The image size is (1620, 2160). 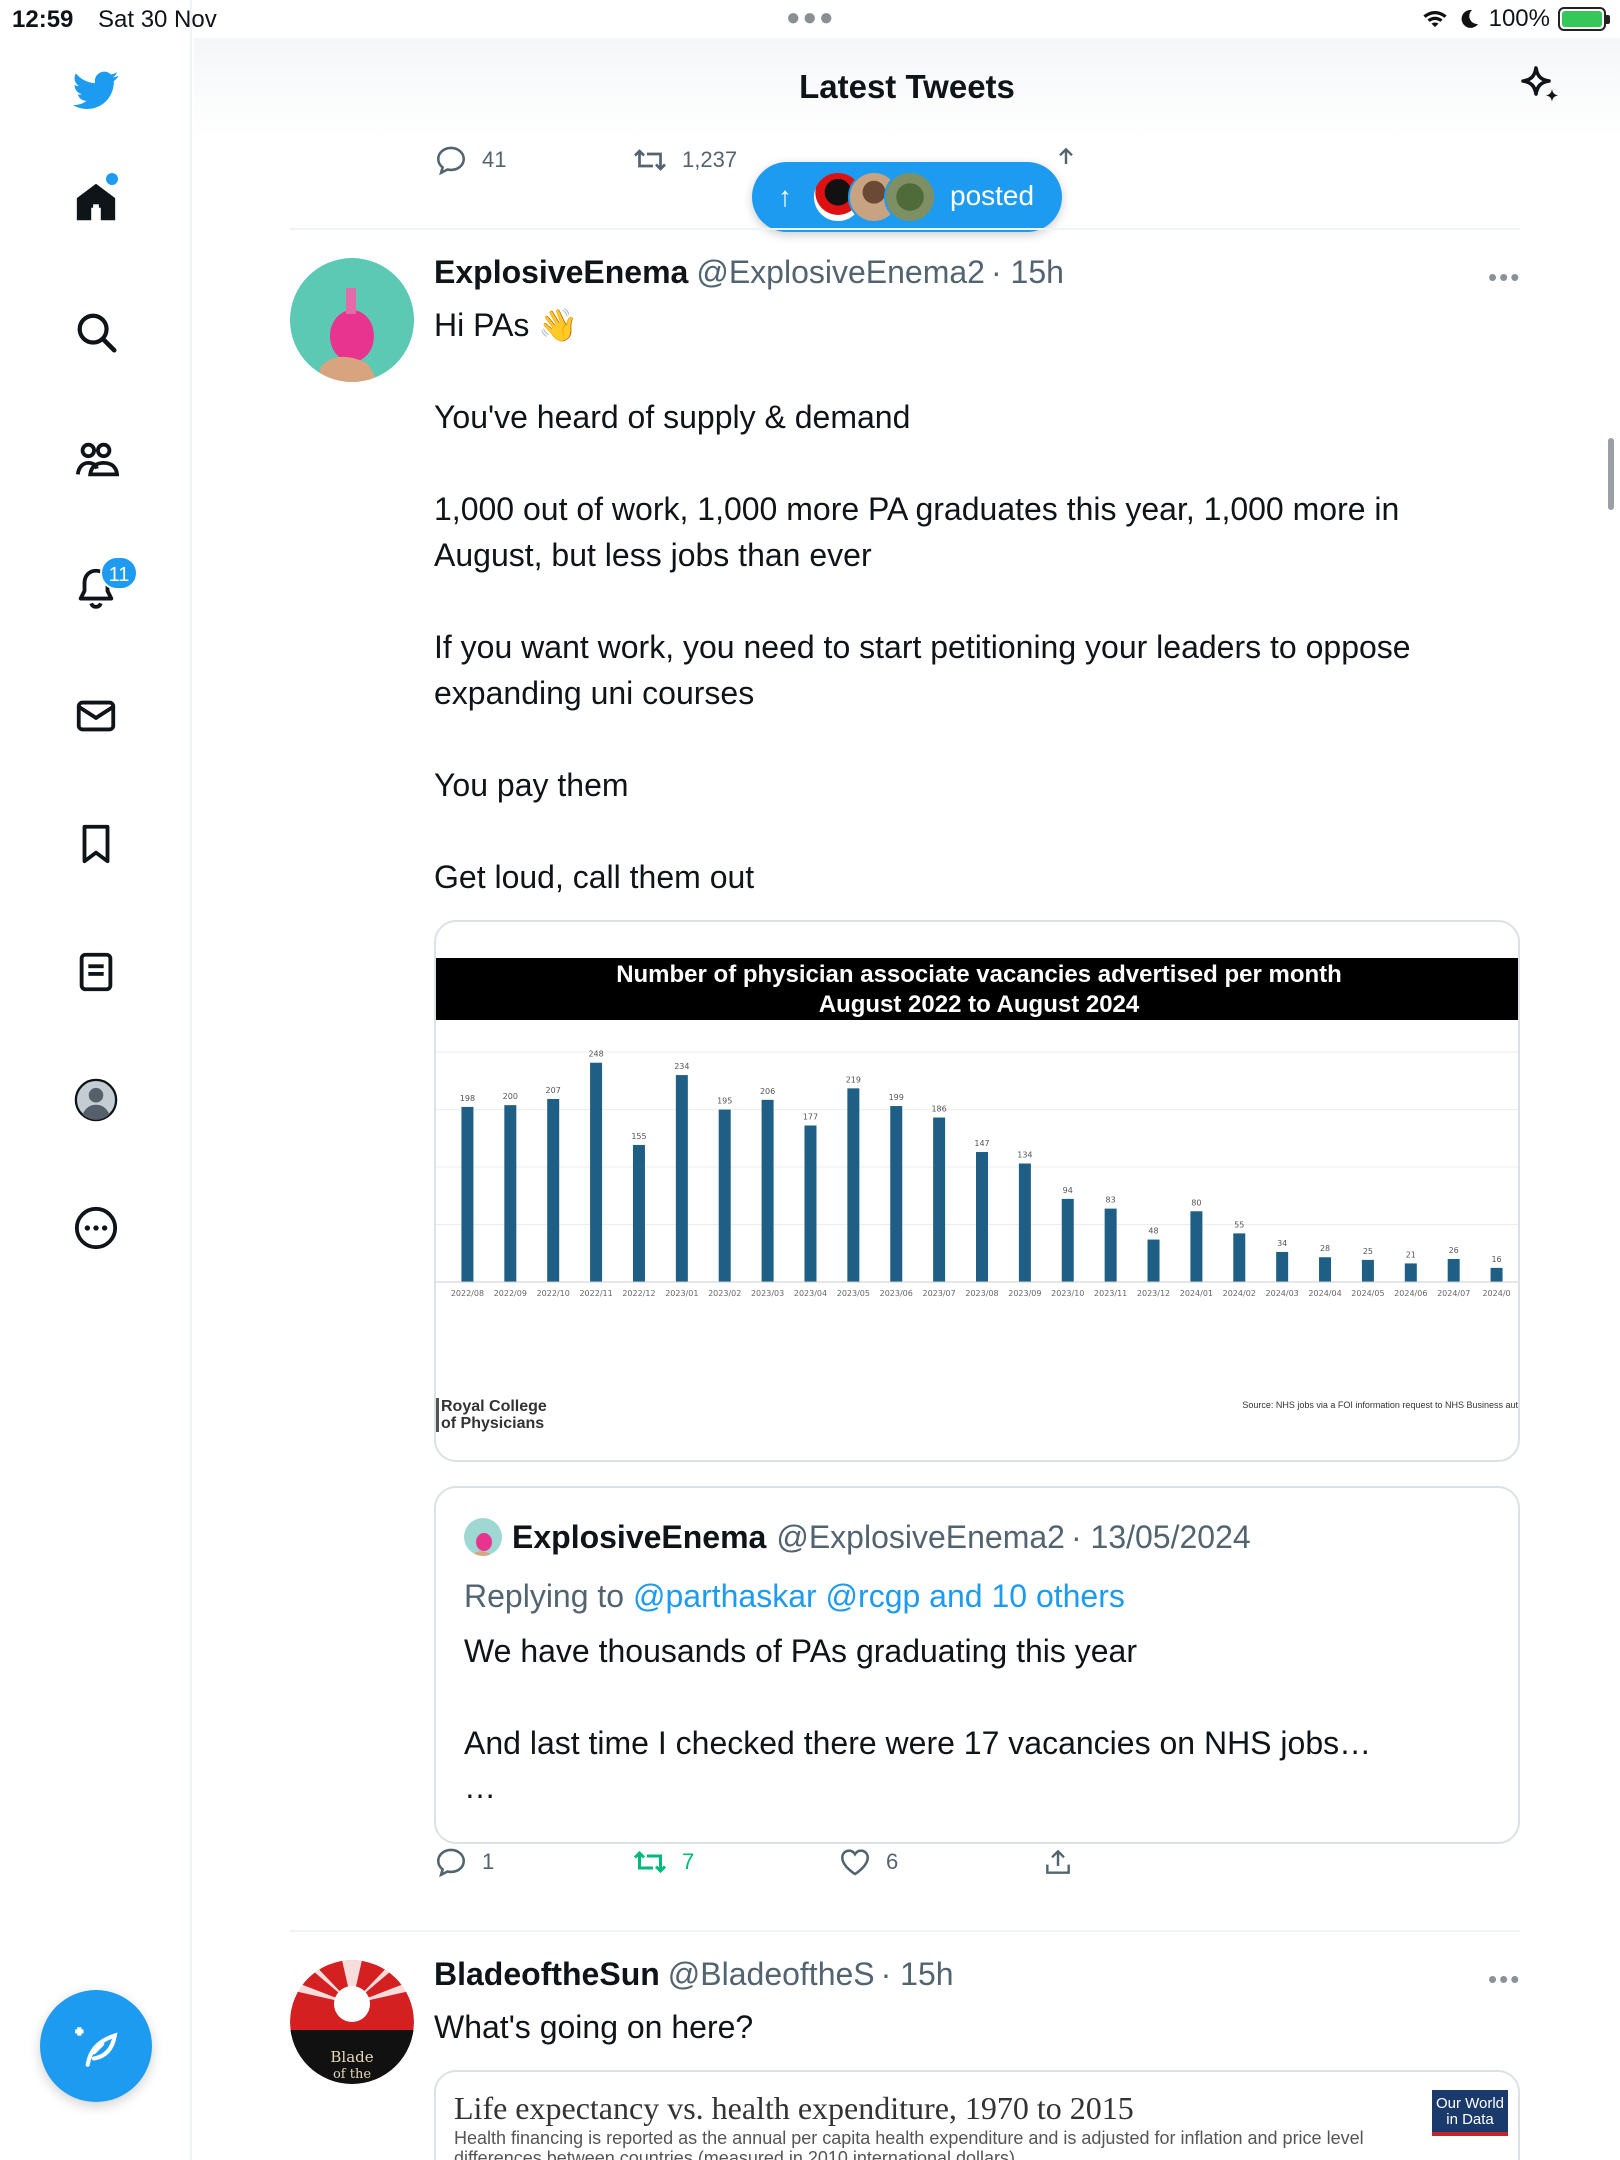 I want to click on chart-data-label: 94, so click(x=1068, y=1190).